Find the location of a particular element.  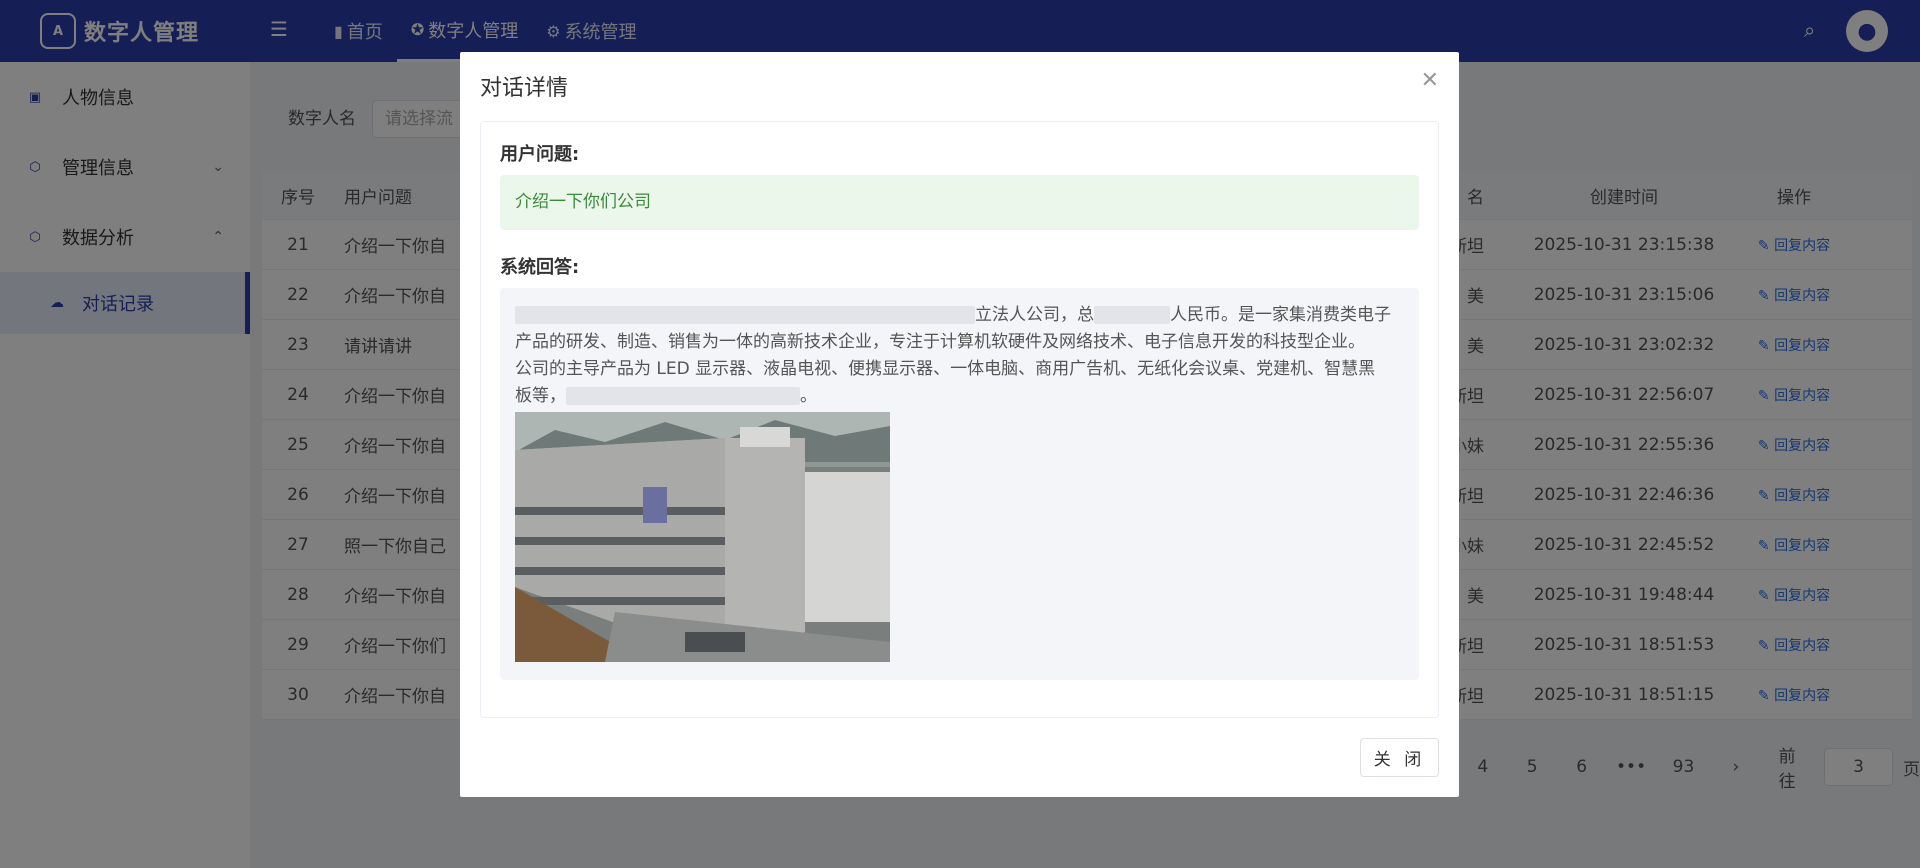

answer-fragment: 。 is located at coordinates (808, 396).